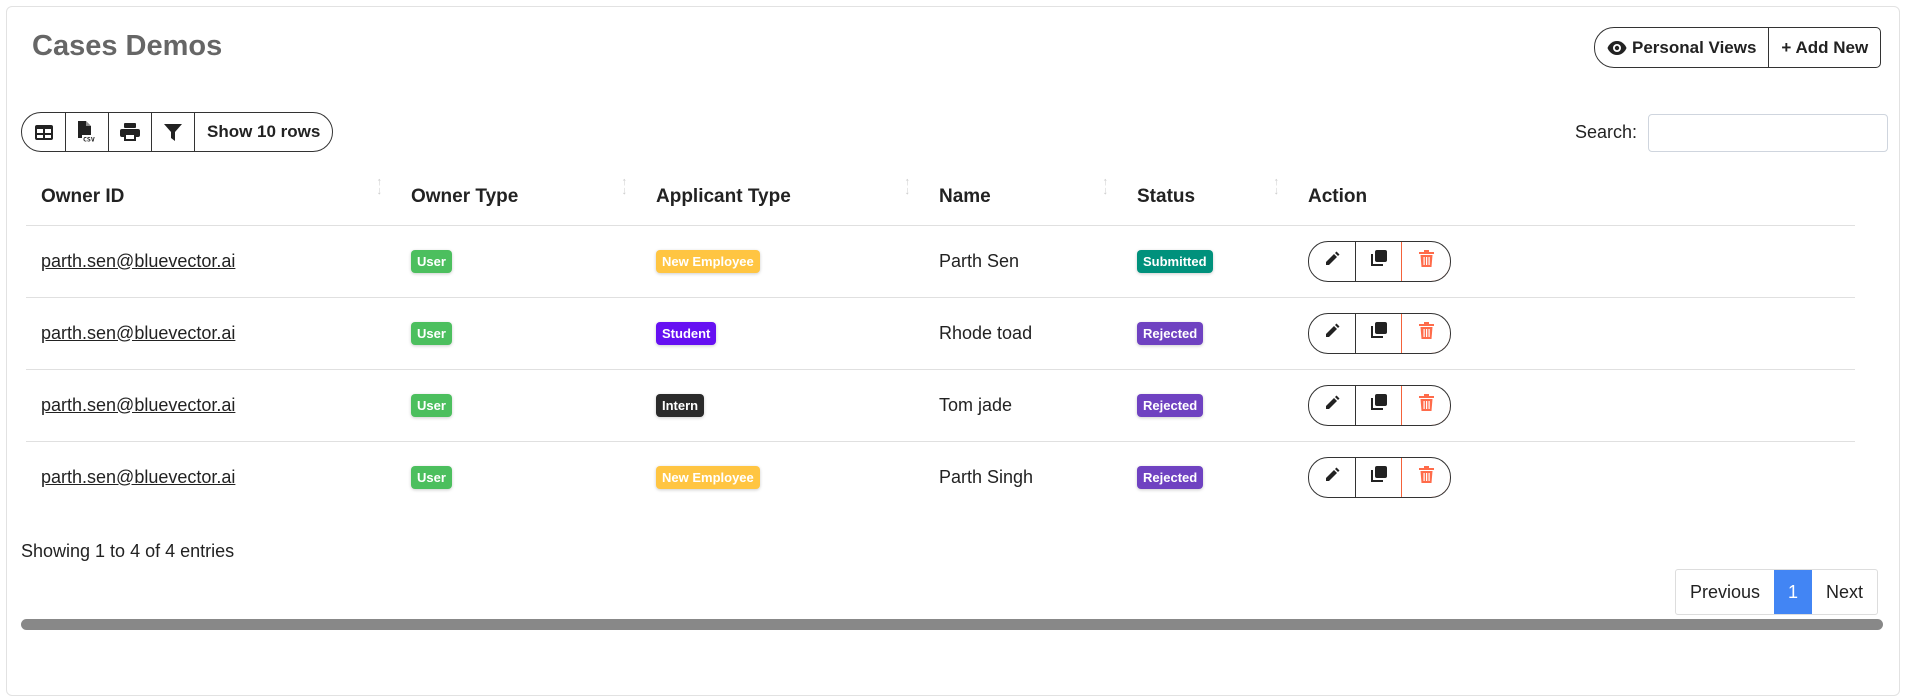 This screenshot has height=696, width=1905. I want to click on column-visibility-button, so click(43, 132).